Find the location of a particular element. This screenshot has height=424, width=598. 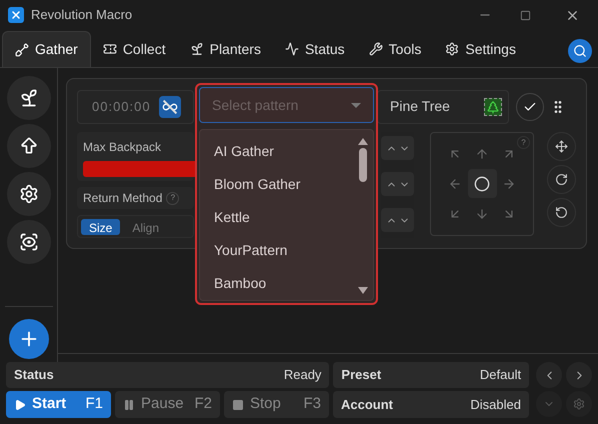

play-icon is located at coordinates (20, 404).